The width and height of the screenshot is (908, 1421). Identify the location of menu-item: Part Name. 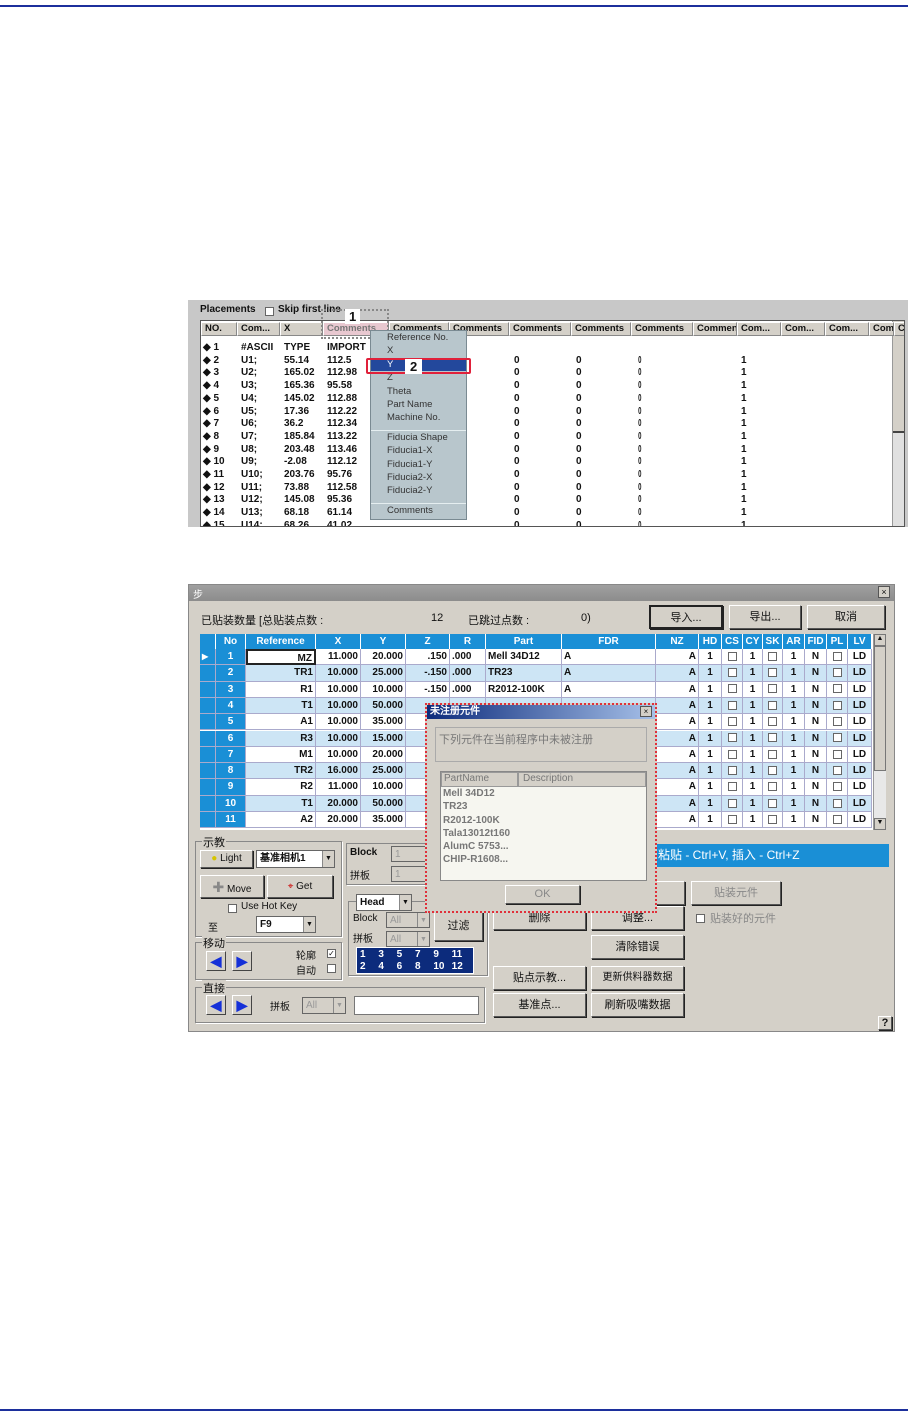
(418, 404).